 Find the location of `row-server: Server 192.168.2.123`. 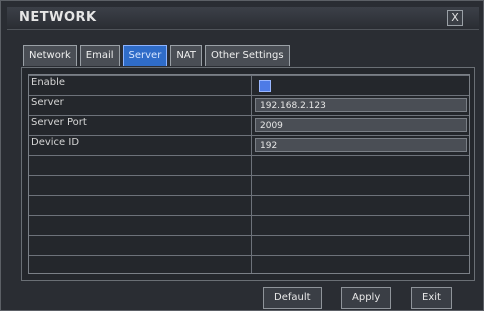

row-server: Server 192.168.2.123 is located at coordinates (249, 105).